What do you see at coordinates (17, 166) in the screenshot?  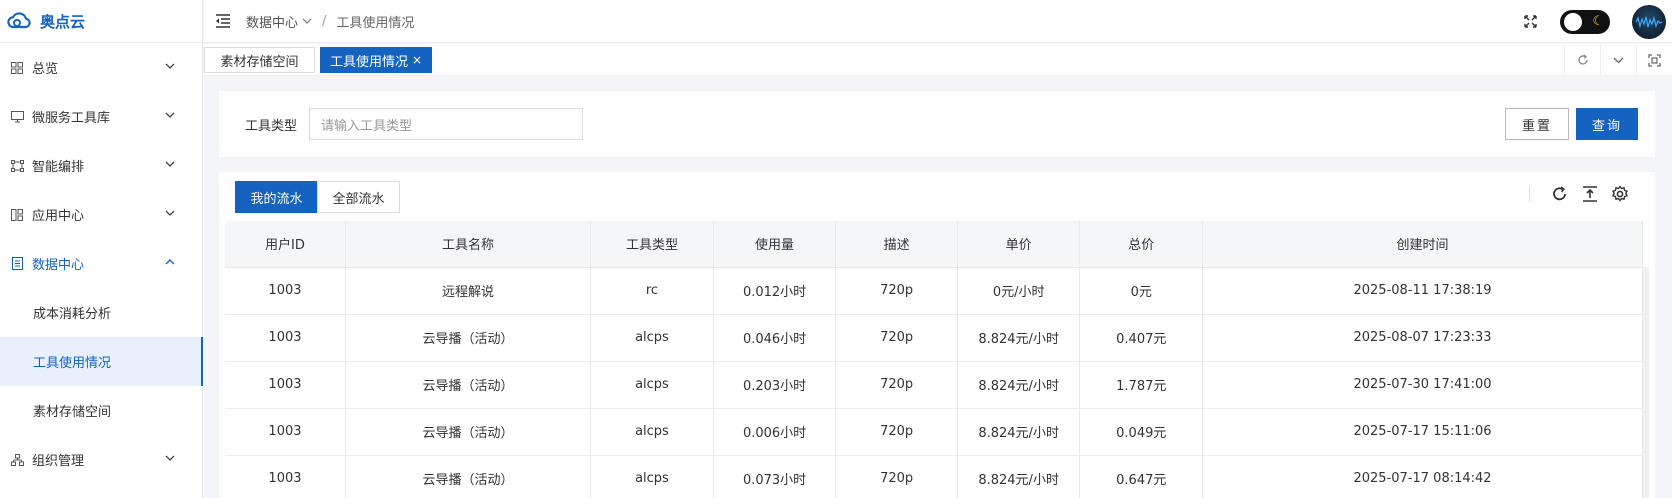 I see `nodes-icon` at bounding box center [17, 166].